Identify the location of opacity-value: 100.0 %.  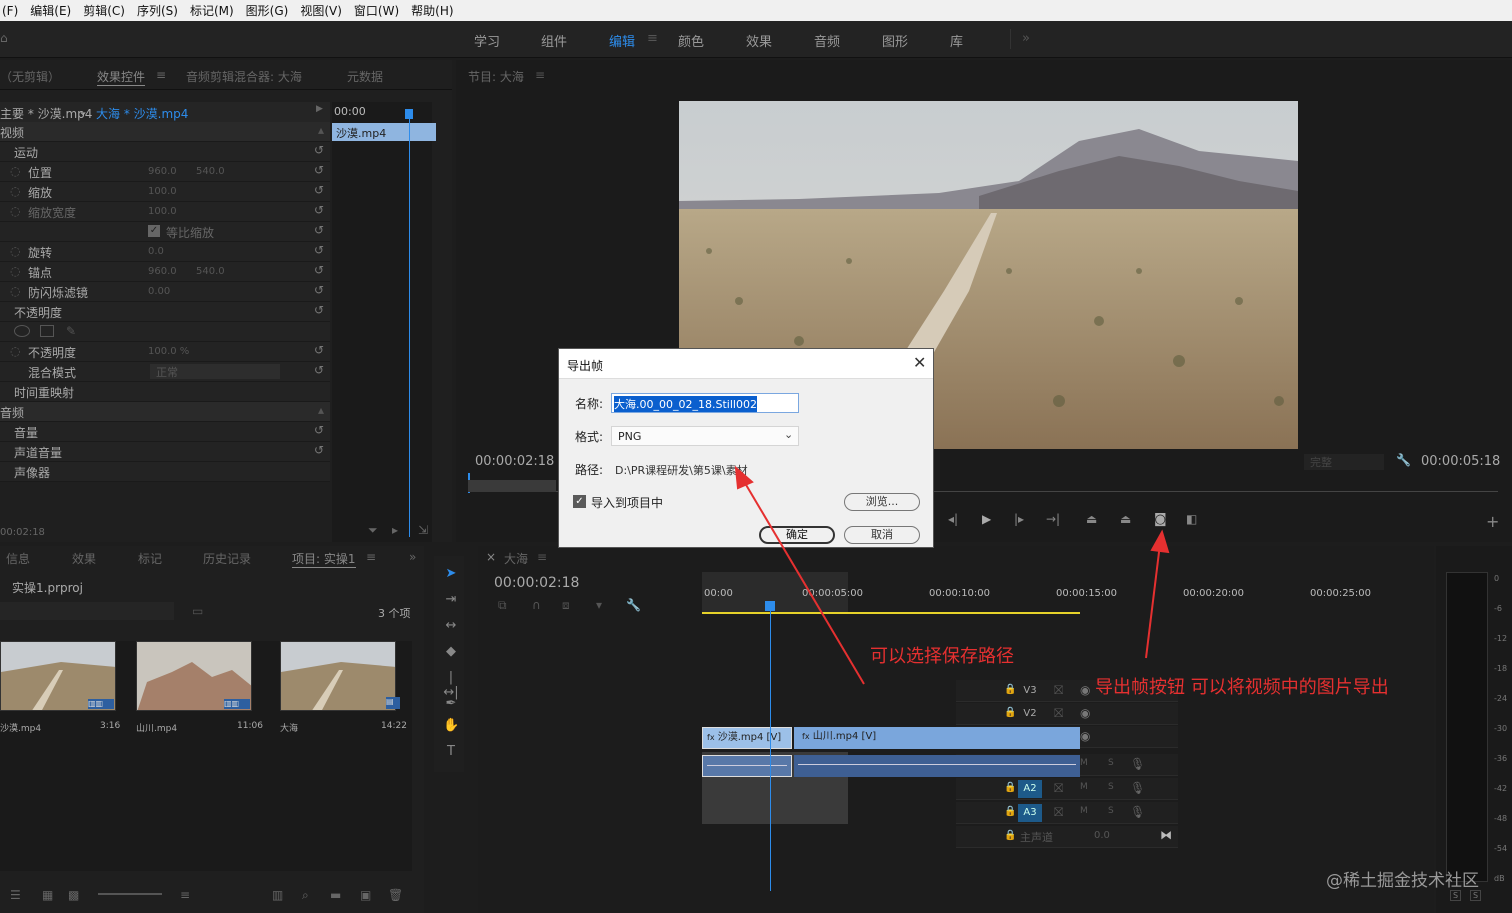
(168, 351).